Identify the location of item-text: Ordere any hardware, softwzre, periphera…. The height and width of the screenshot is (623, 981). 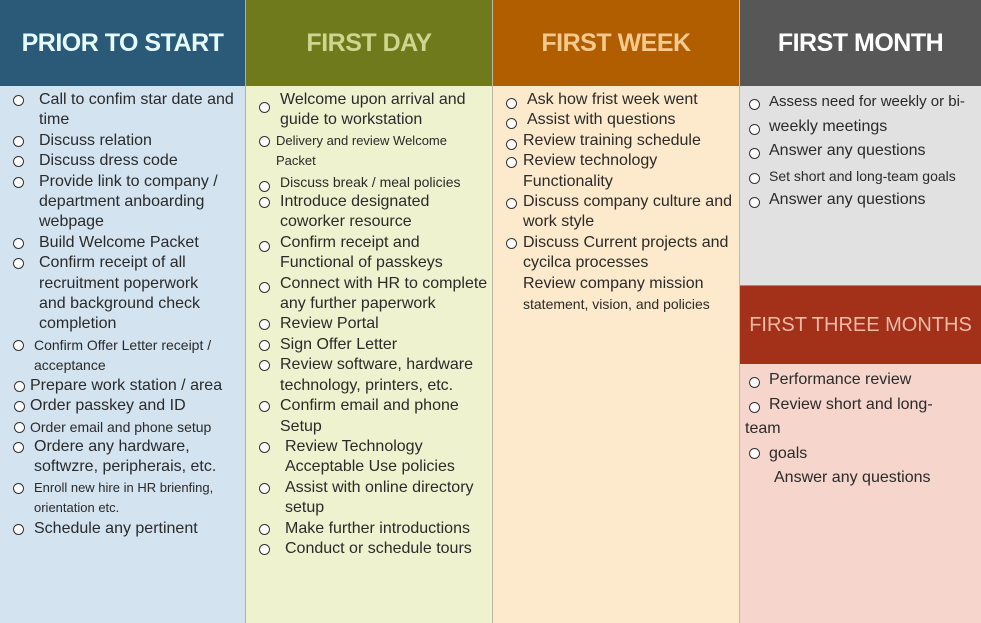
(125, 456).